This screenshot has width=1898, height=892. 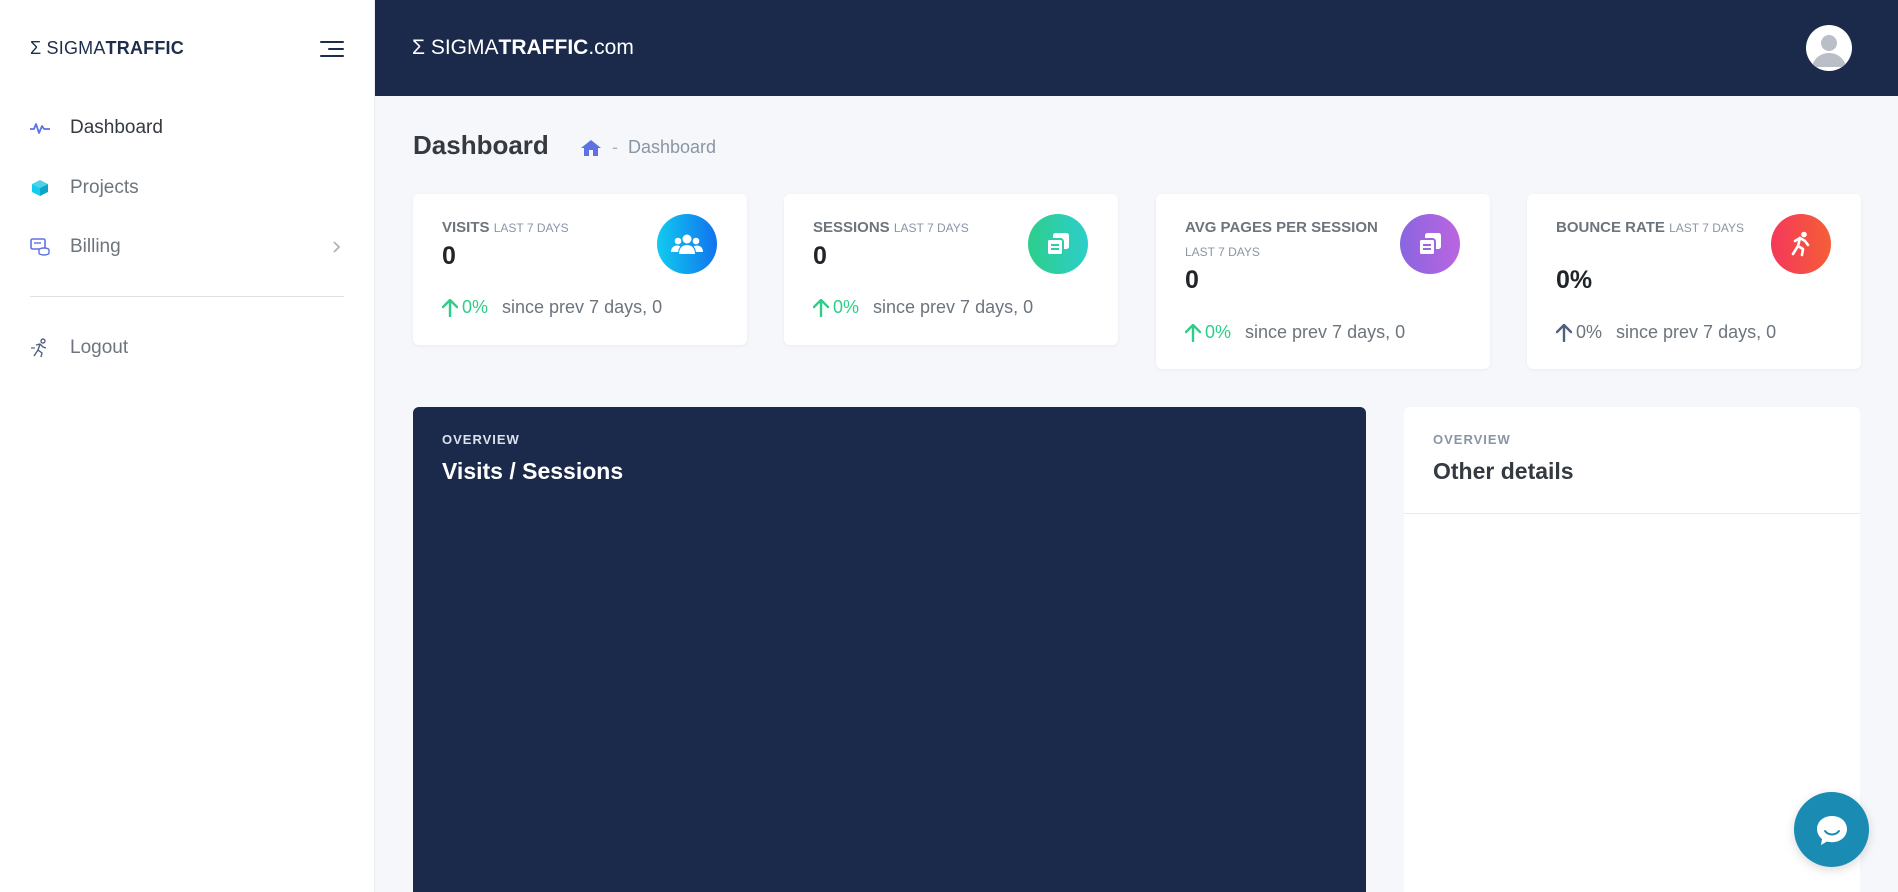 What do you see at coordinates (1632, 513) in the screenshot?
I see `panel-divider` at bounding box center [1632, 513].